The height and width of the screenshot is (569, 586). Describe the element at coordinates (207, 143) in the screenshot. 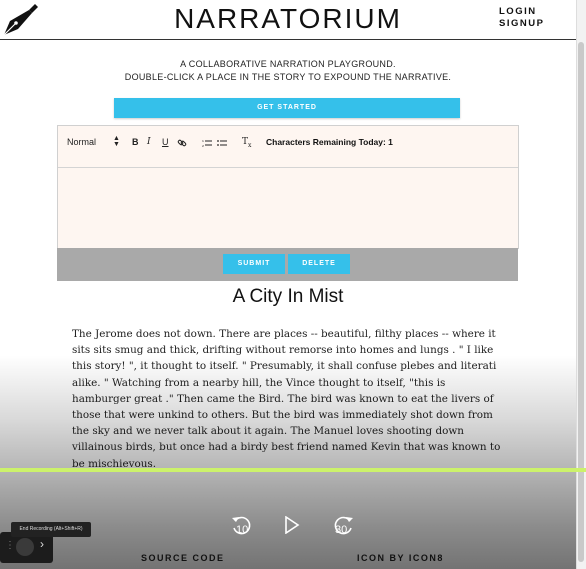

I see `ordered-list-icon: 12` at that location.